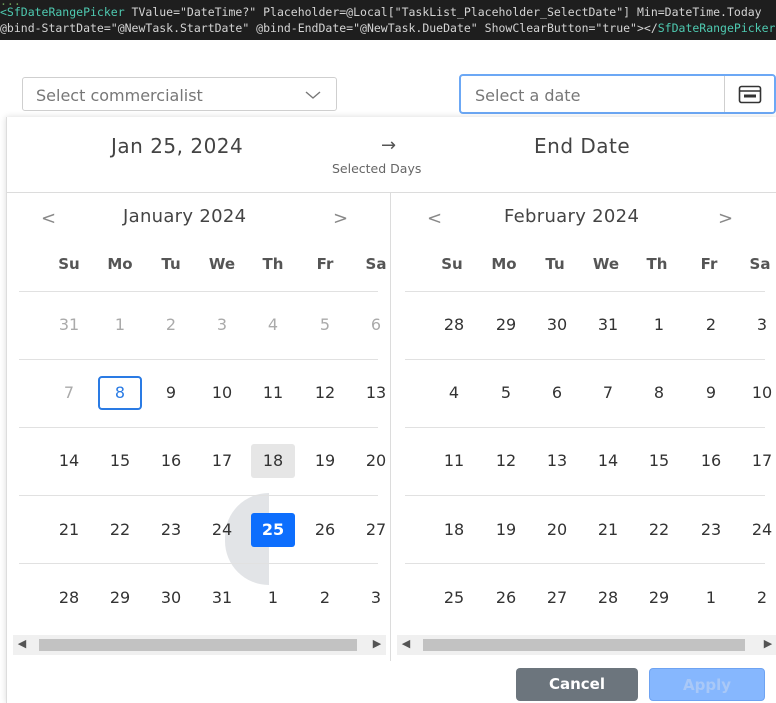  I want to click on calendar-day: 5, so click(506, 393).